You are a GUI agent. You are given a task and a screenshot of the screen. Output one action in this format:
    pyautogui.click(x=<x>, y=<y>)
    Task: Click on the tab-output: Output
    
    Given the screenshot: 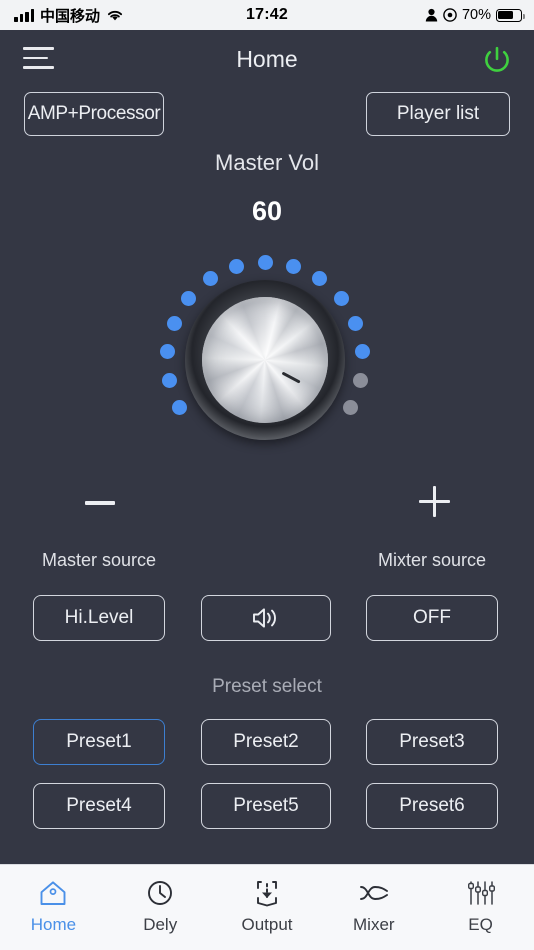 What is the action you would take?
    pyautogui.click(x=267, y=907)
    